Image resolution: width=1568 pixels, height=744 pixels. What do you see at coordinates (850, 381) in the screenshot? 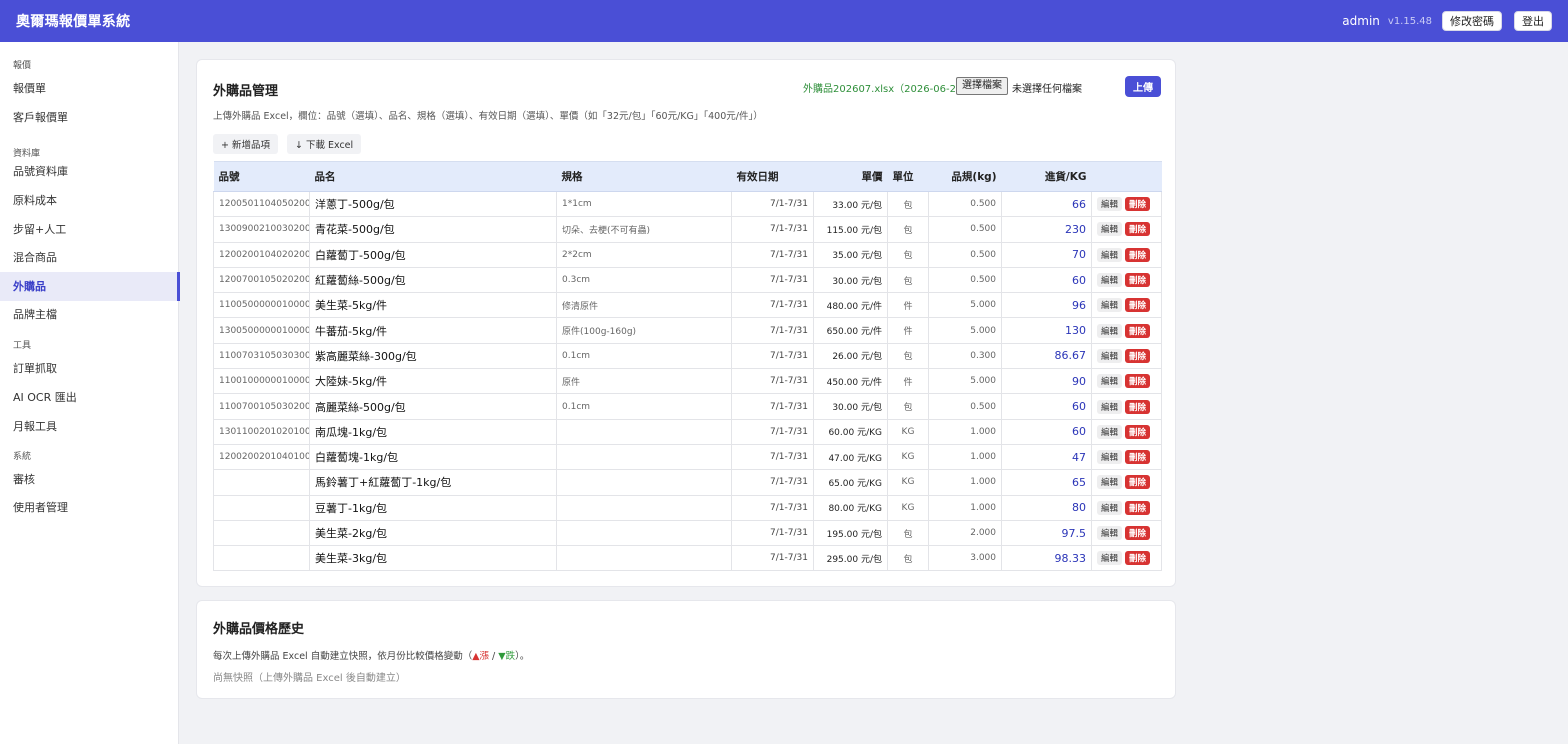
I see `cell-price: 450.00 元/件` at bounding box center [850, 381].